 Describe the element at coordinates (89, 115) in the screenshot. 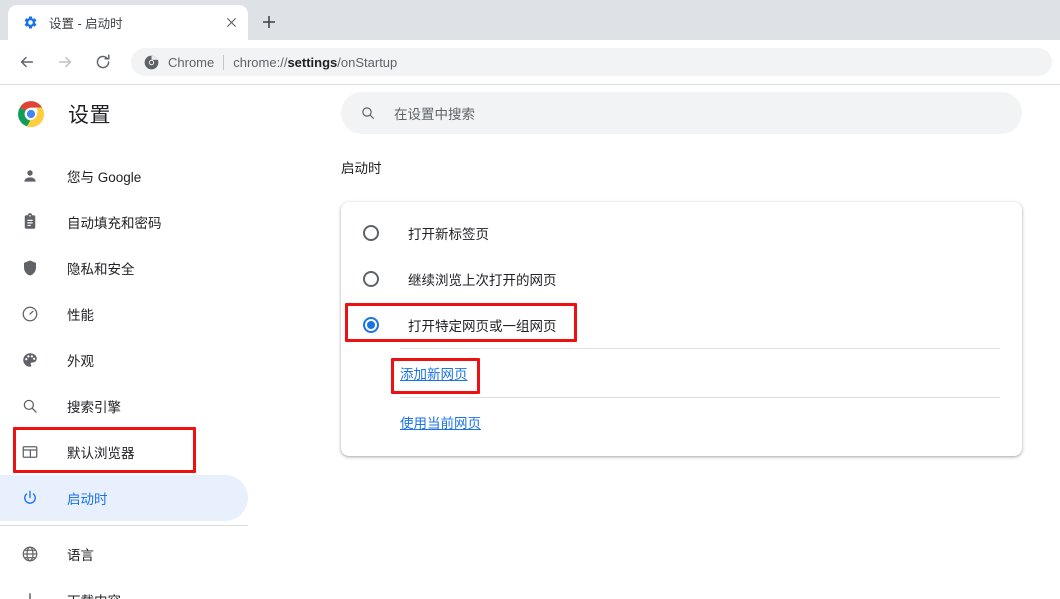

I see `page-title: 设置` at that location.